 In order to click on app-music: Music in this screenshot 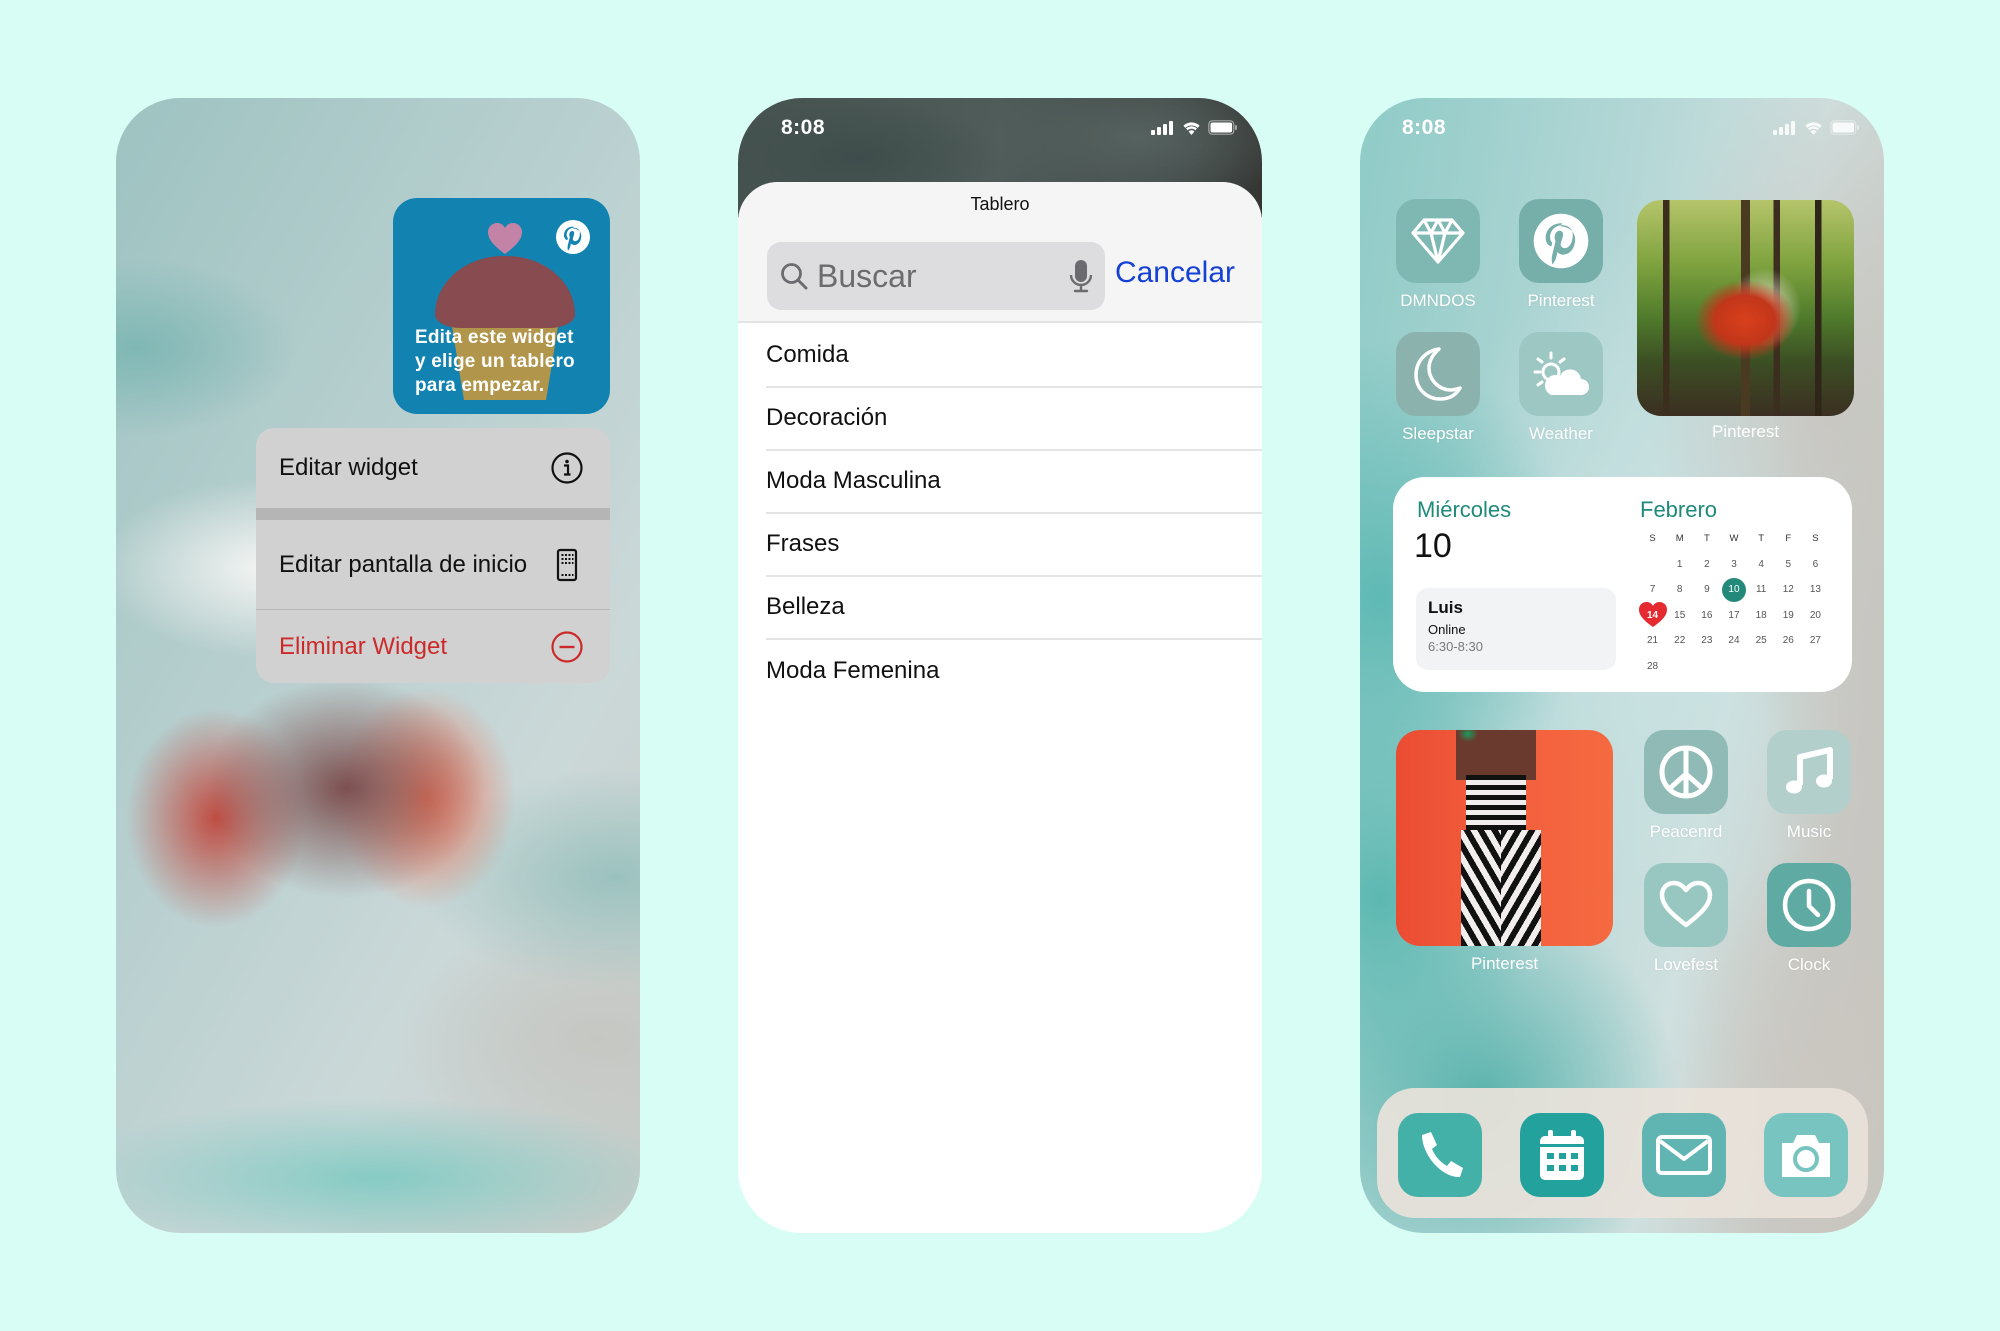, I will do `click(1809, 786)`.